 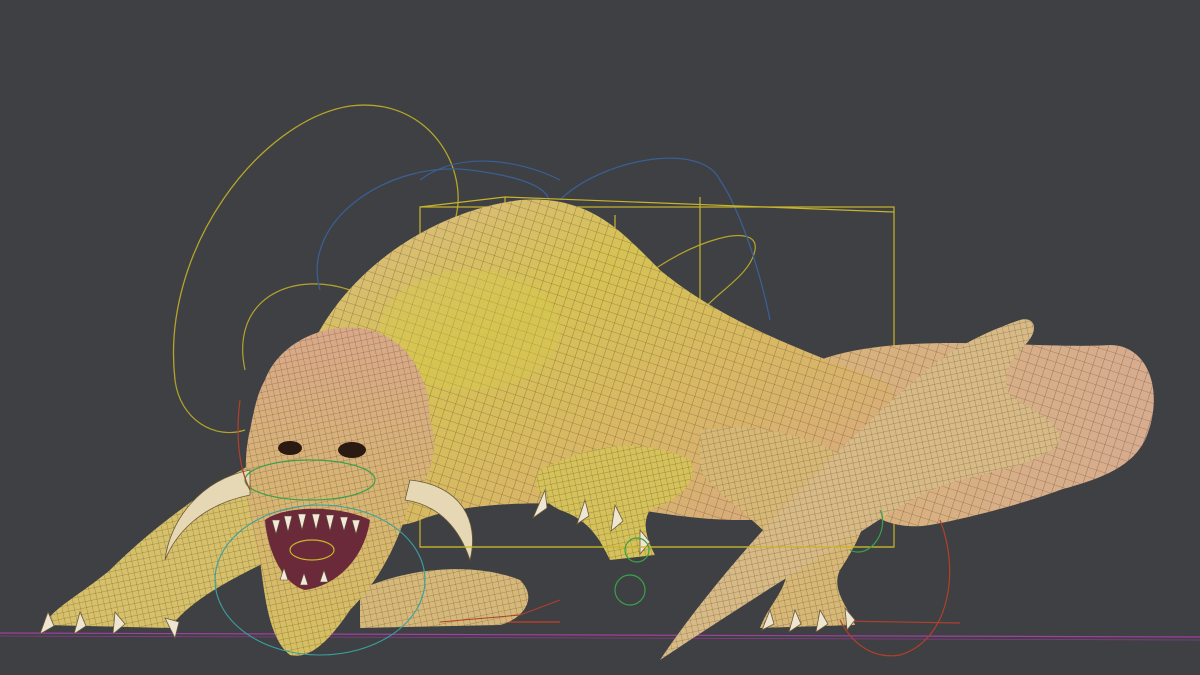 What do you see at coordinates (630, 590) in the screenshot?
I see `rig-circle-green-foot` at bounding box center [630, 590].